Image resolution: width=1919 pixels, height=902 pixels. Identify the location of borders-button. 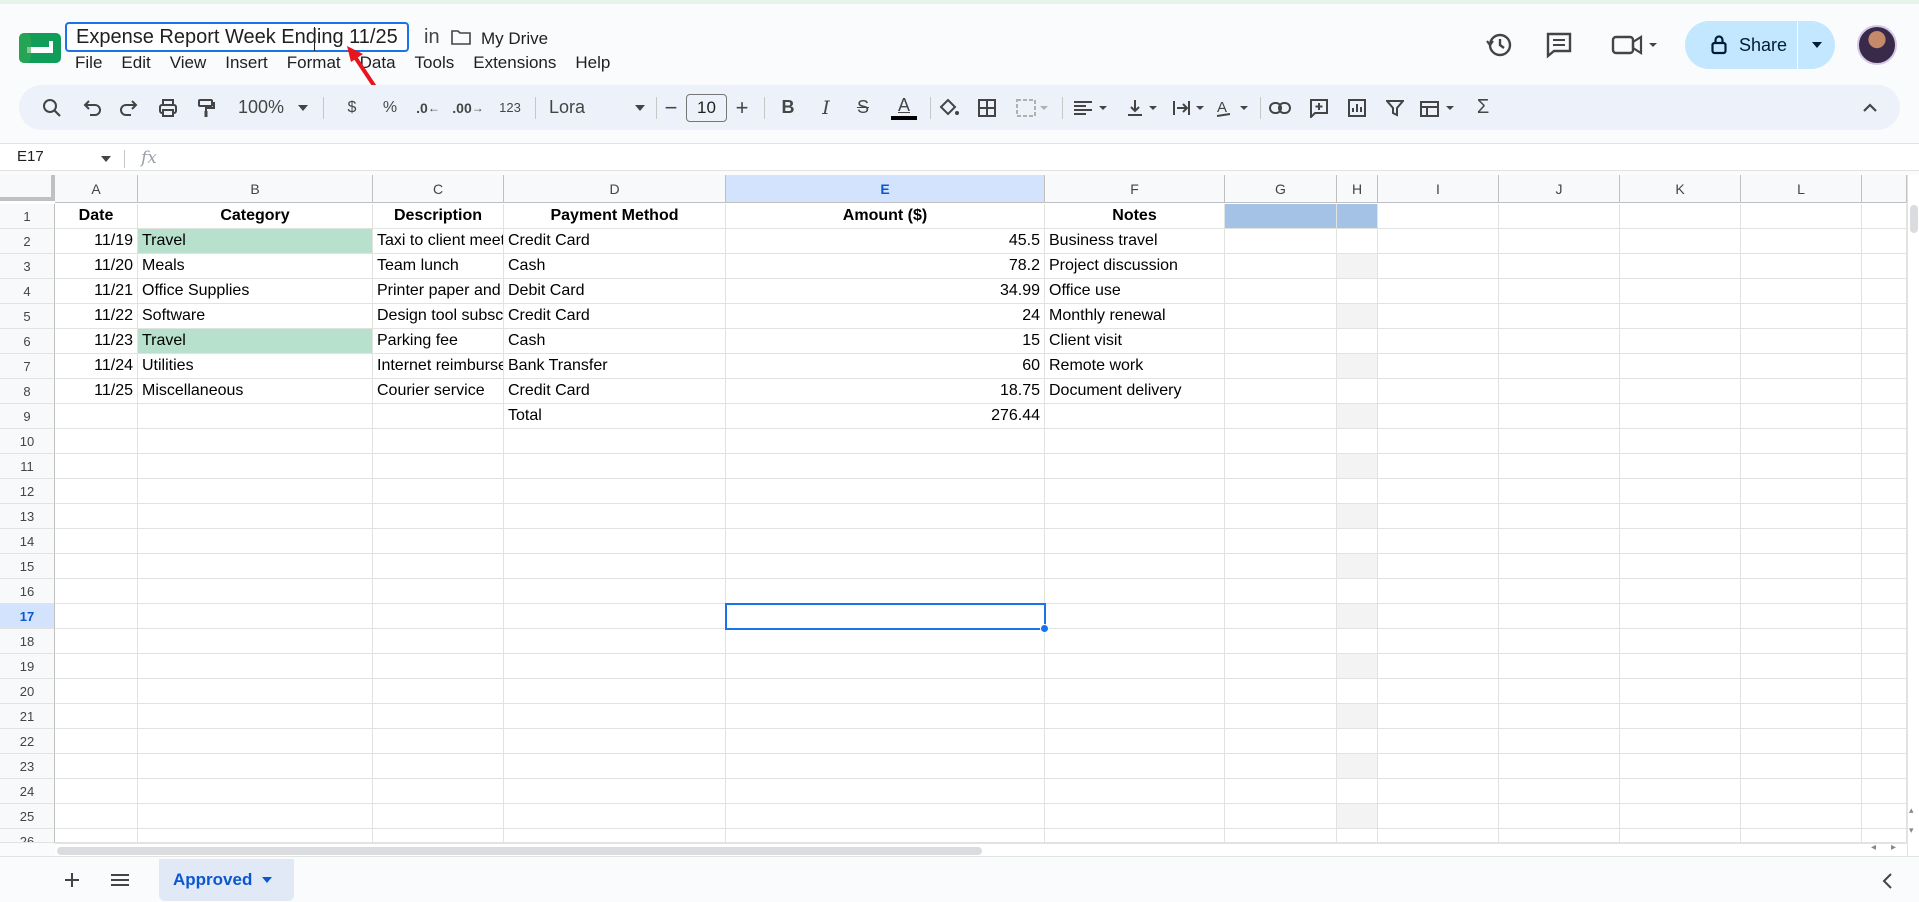
(987, 107).